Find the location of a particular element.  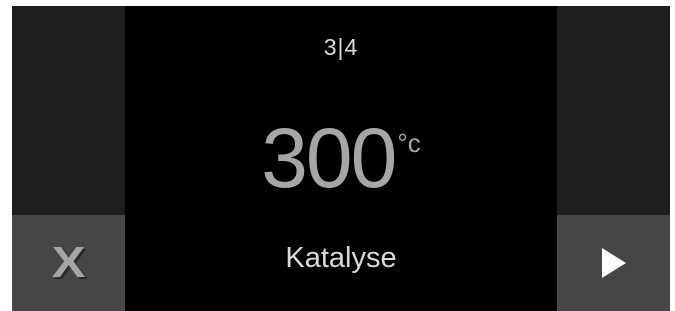

left-panel is located at coordinates (68, 110).